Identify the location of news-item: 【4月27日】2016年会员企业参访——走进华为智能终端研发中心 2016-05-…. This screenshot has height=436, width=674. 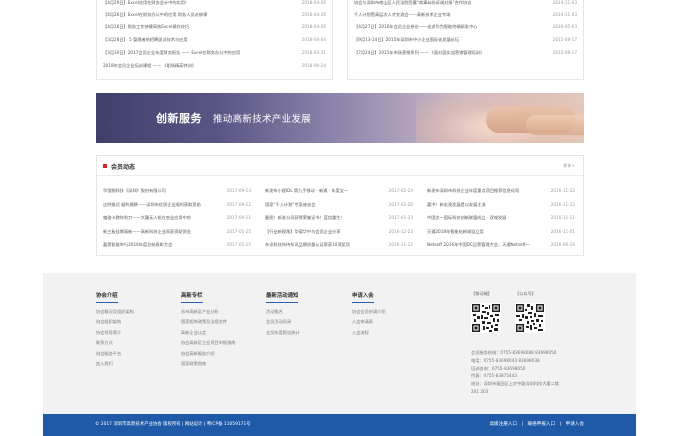
(465, 26).